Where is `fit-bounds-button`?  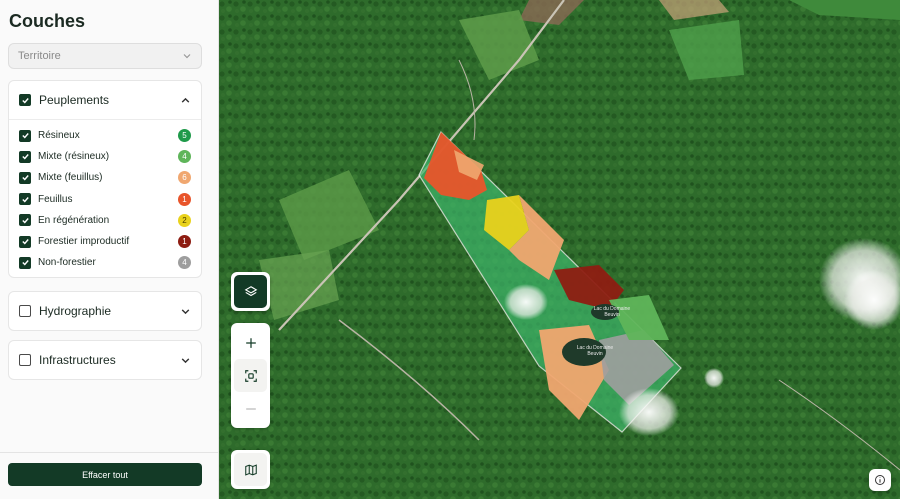
fit-bounds-button is located at coordinates (250, 375).